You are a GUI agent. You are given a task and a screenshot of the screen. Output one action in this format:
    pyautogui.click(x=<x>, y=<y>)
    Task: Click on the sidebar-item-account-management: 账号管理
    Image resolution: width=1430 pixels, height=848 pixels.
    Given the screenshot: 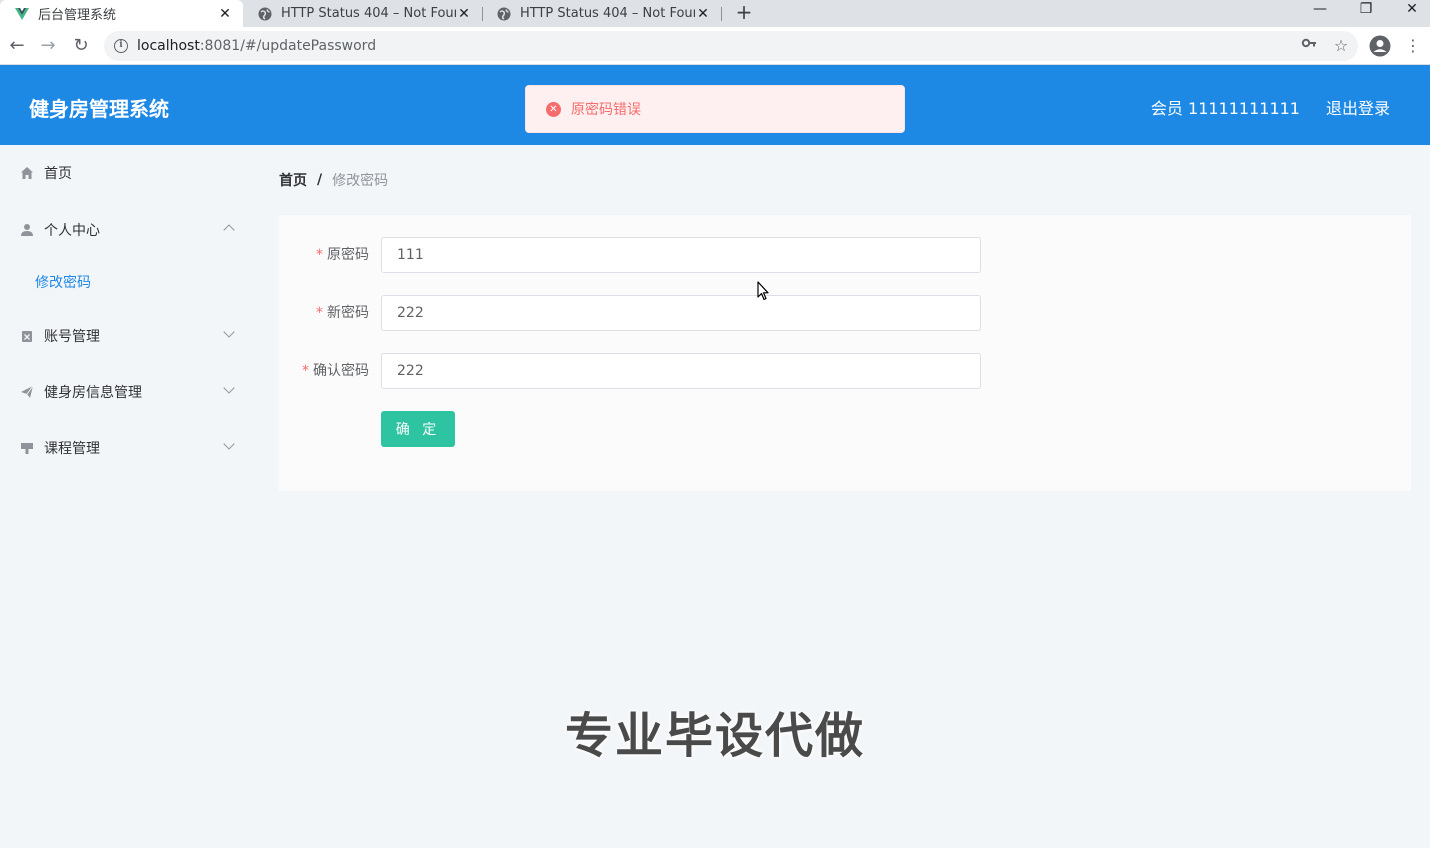 What is the action you would take?
    pyautogui.click(x=127, y=336)
    